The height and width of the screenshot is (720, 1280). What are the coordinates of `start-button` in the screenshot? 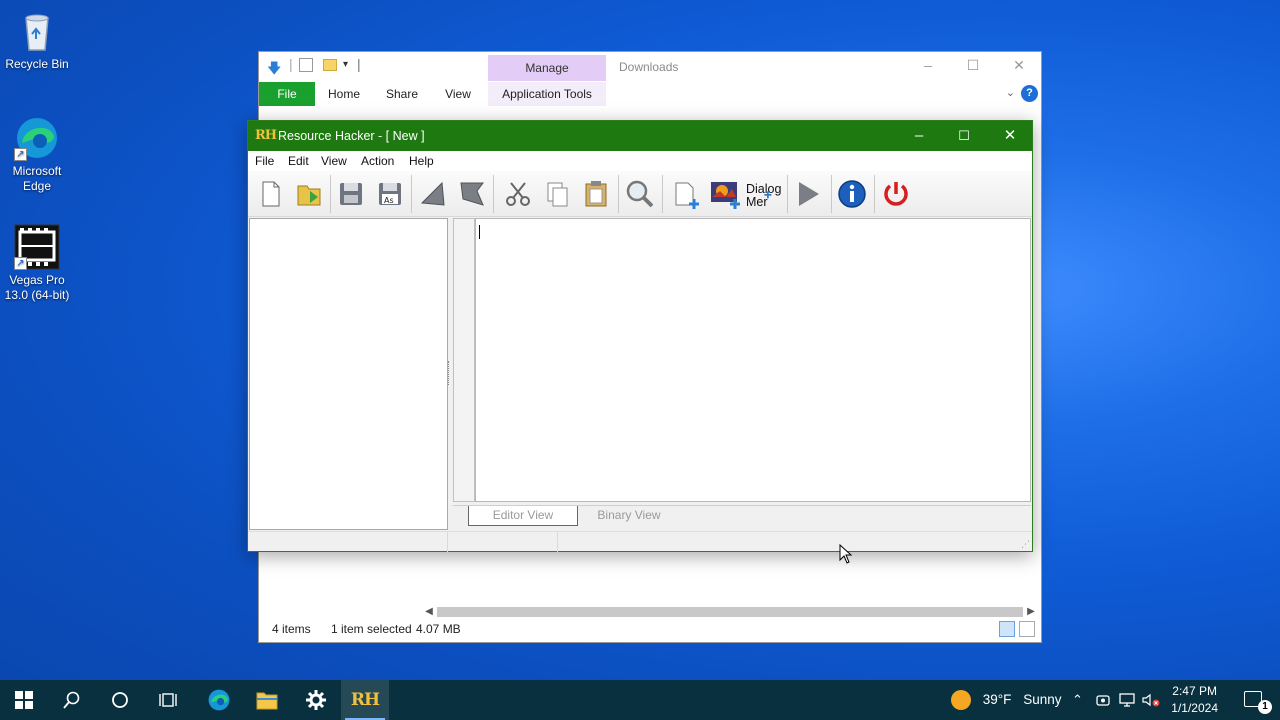 It's located at (24, 700).